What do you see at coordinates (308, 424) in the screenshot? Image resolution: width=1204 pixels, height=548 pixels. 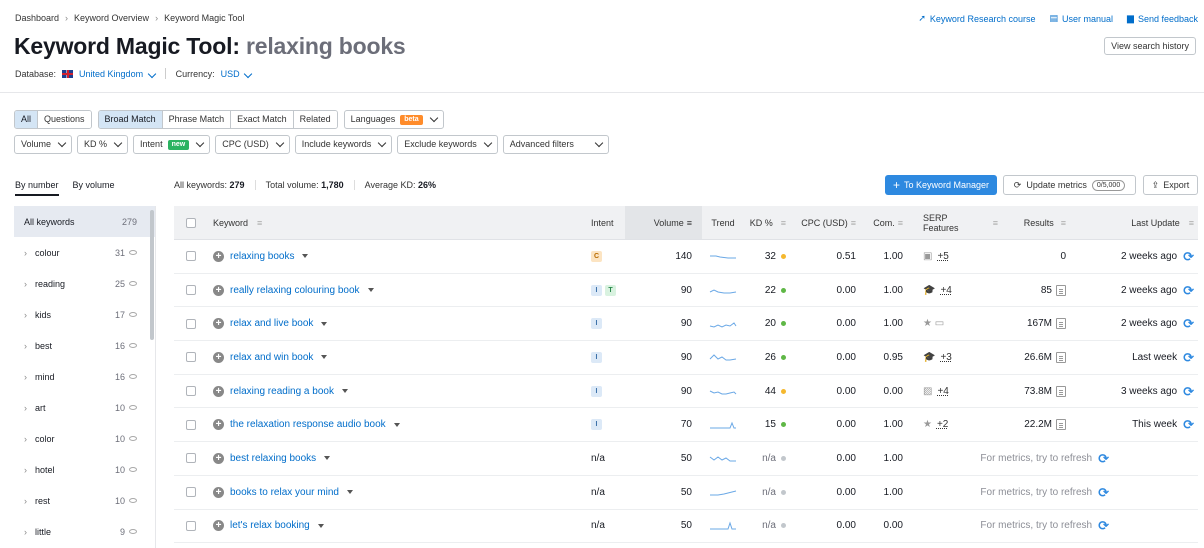 I see `keyword-link: the relaxation response audio book` at bounding box center [308, 424].